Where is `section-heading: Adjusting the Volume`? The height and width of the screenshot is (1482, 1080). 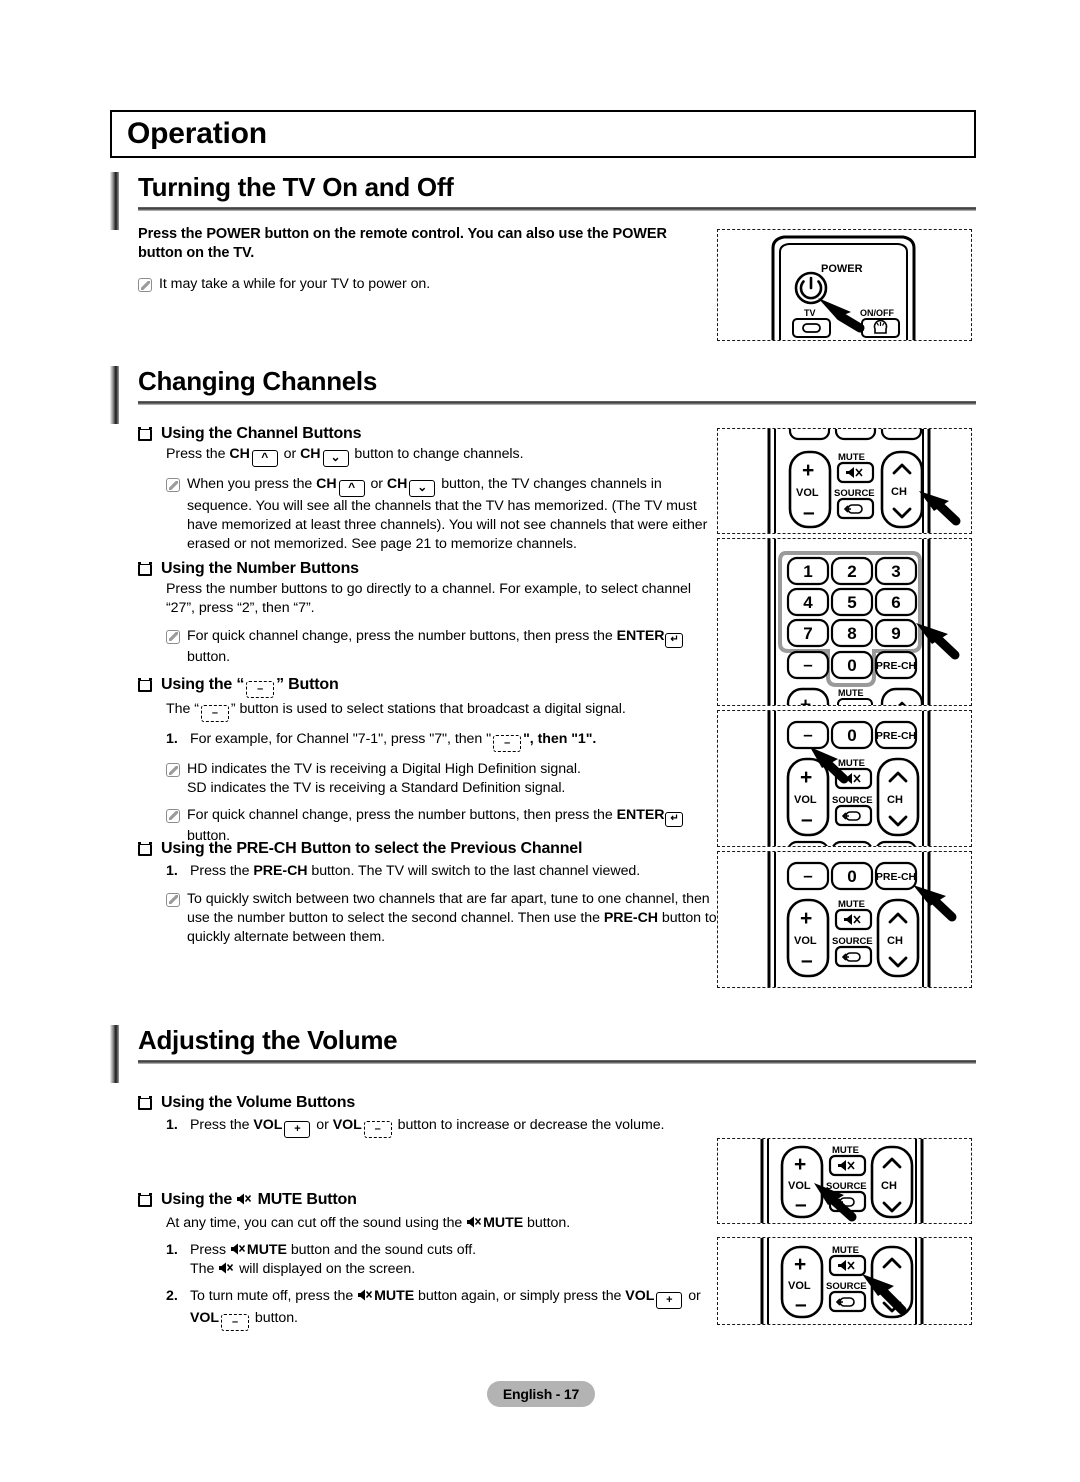 section-heading: Adjusting the Volume is located at coordinates (268, 1040).